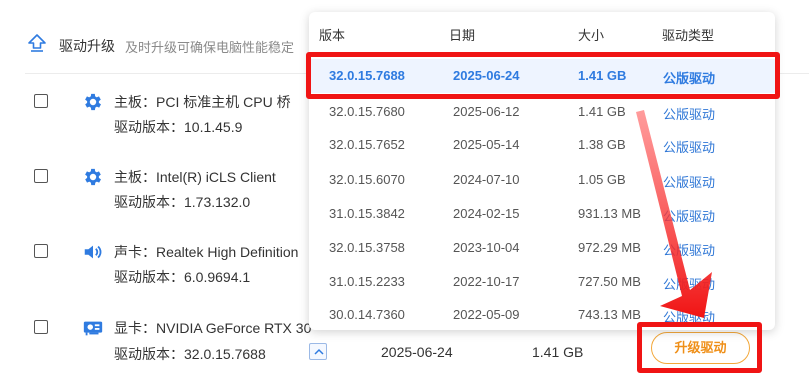 The width and height of the screenshot is (809, 377). I want to click on driver-option: 31.0.15.2233 2022-10-17 727.50 MB 公版驱动, so click(542, 282).